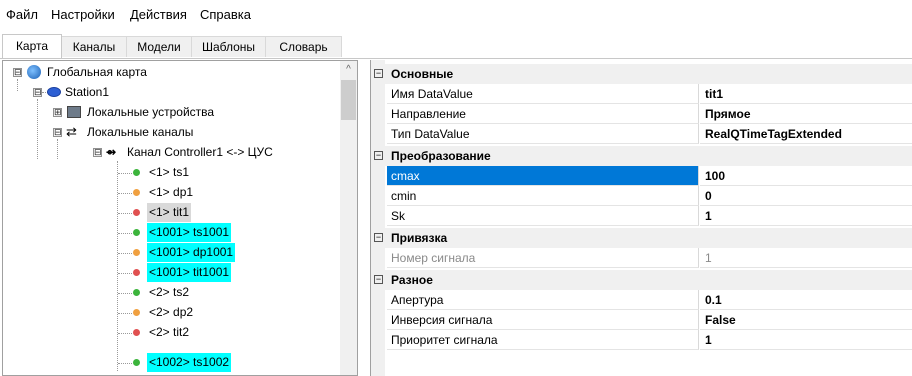 The image size is (912, 376). I want to click on property-row: Апертура 0.1, so click(641, 300).